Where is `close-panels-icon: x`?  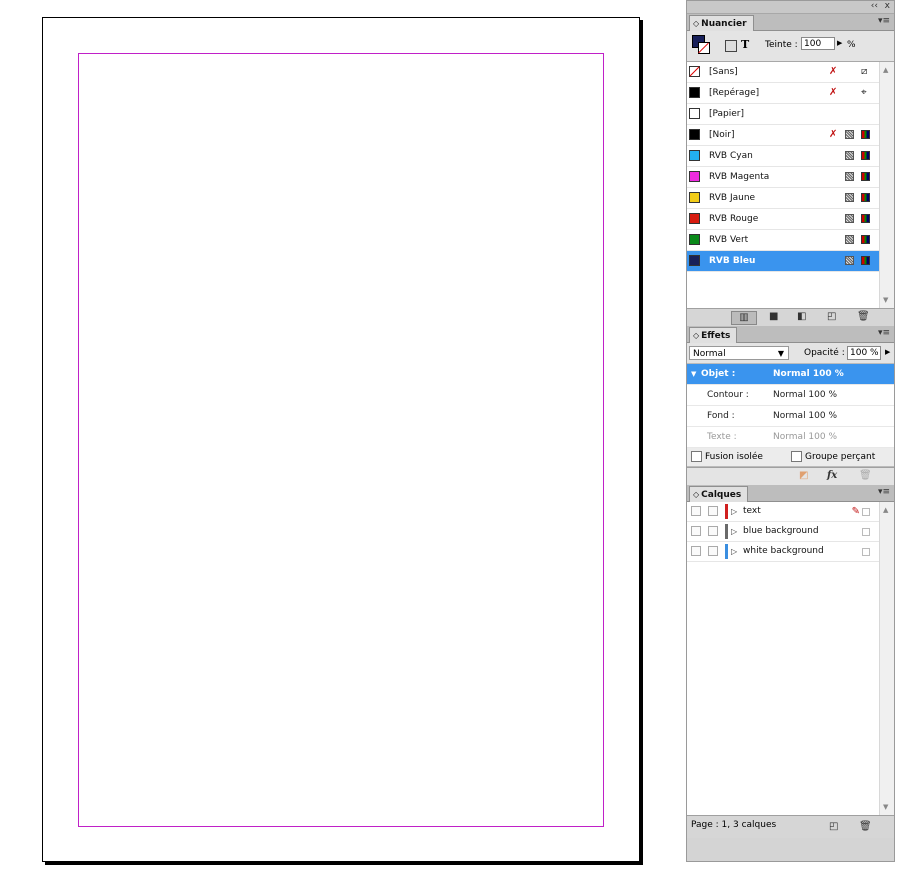
close-panels-icon: x is located at coordinates (887, 6).